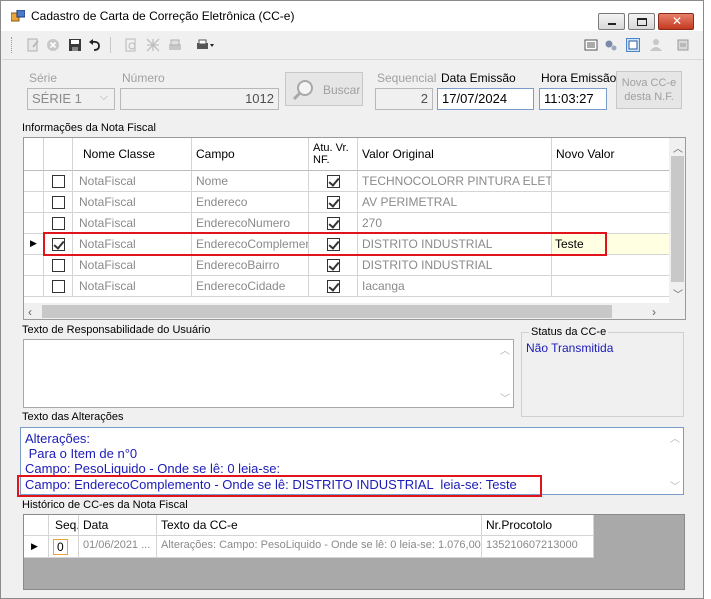  Describe the element at coordinates (205, 45) in the screenshot. I see `dropdown-tool-icon` at that location.